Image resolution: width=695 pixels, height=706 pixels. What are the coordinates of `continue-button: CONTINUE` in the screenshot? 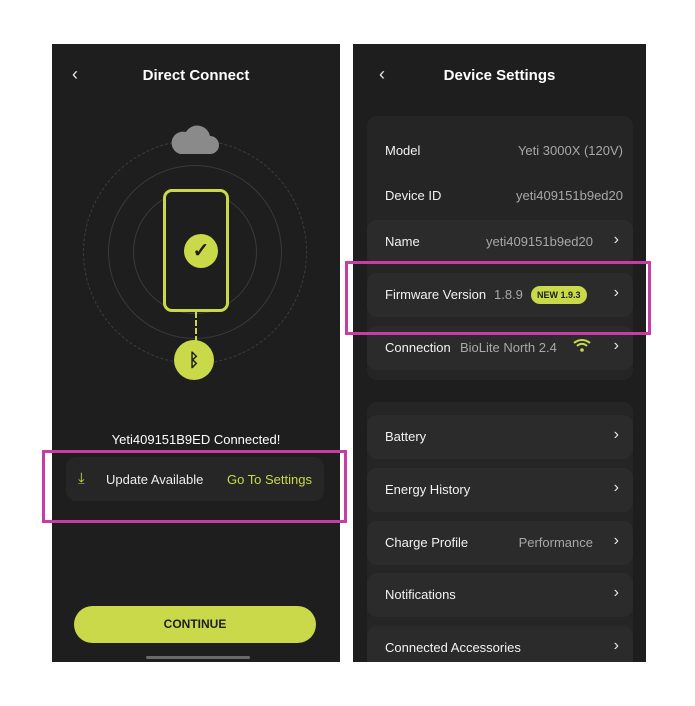 It's located at (195, 624).